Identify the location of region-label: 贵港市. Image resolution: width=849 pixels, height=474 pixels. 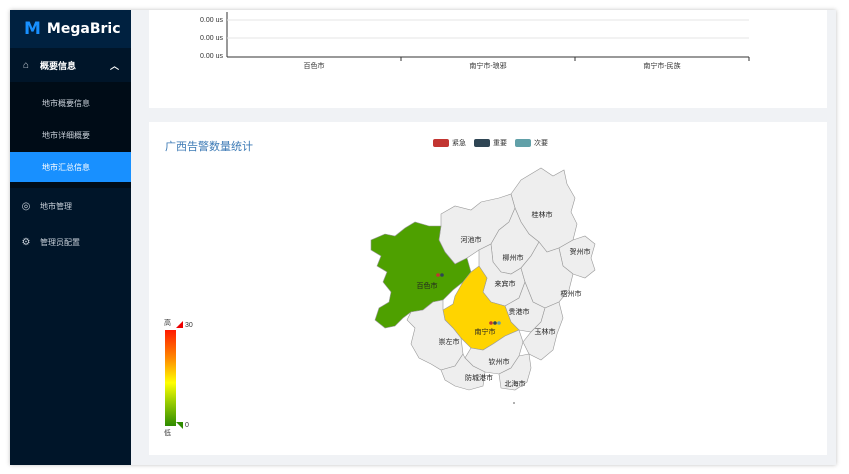
(519, 311).